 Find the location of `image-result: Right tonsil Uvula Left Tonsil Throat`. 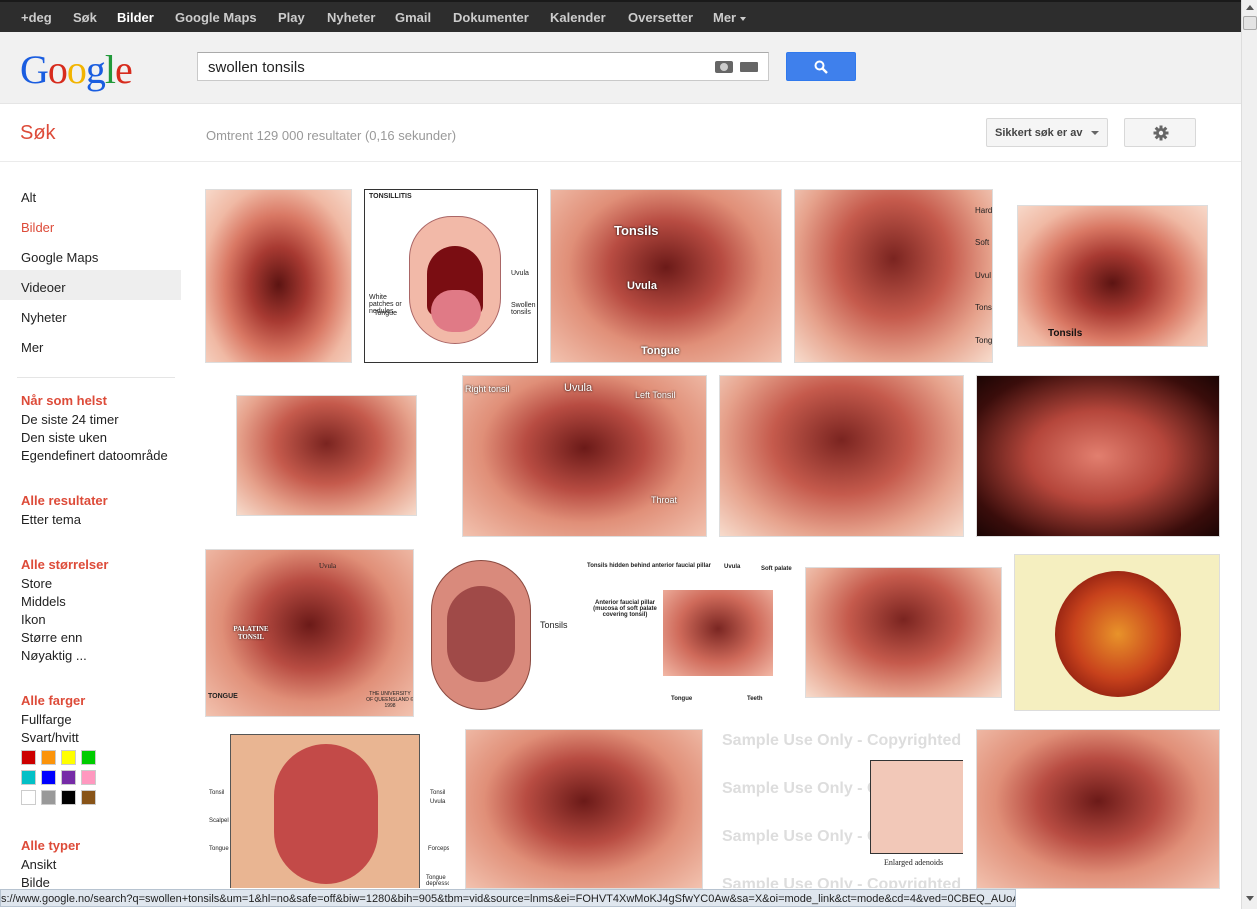

image-result: Right tonsil Uvula Left Tonsil Throat is located at coordinates (584, 456).